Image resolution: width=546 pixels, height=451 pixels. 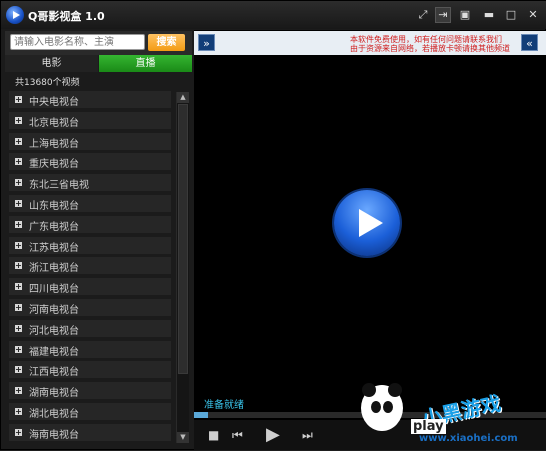 What do you see at coordinates (51, 63) in the screenshot?
I see `tab-movie: 电影` at bounding box center [51, 63].